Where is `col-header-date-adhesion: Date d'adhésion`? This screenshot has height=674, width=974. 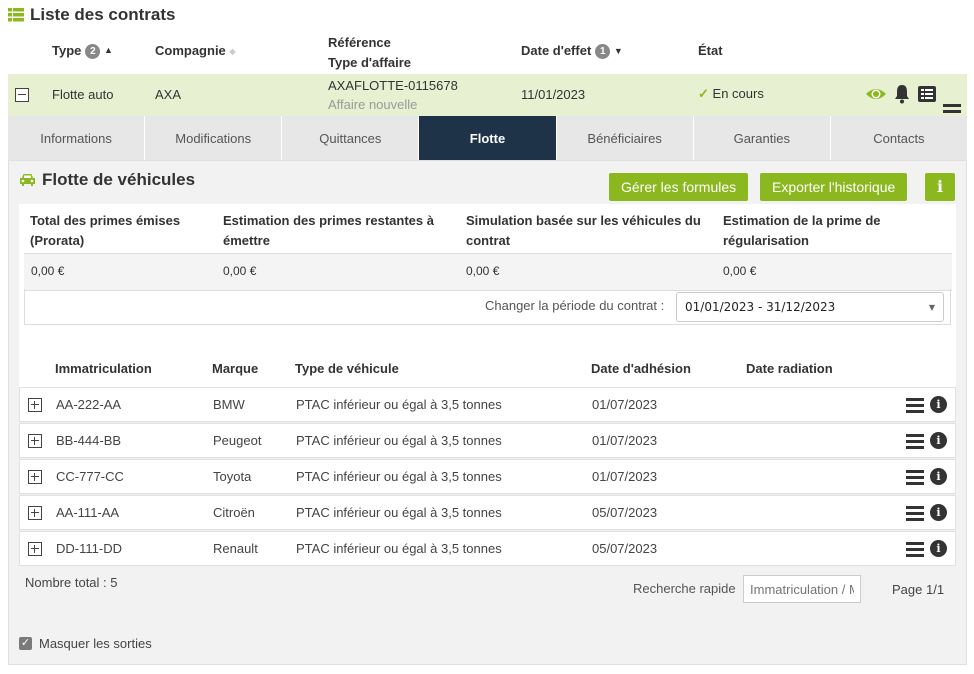
col-header-date-adhesion: Date d'adhésion is located at coordinates (641, 368).